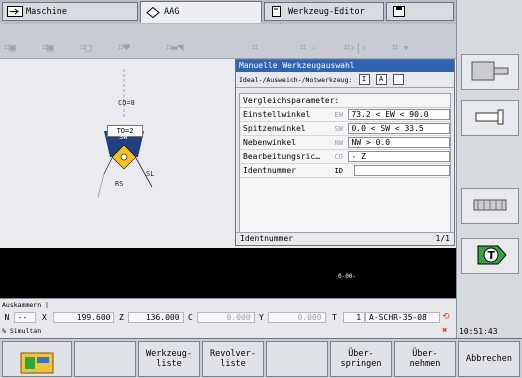 This screenshot has width=522, height=378. I want to click on t-select-button: T, so click(490, 256).